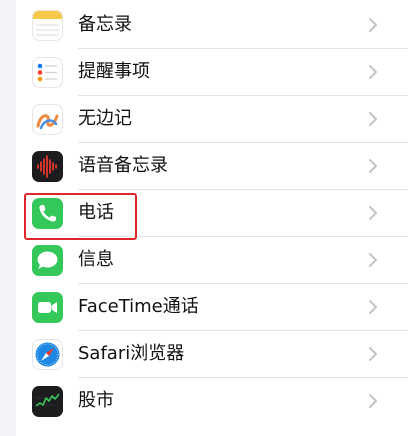  Describe the element at coordinates (80, 216) in the screenshot. I see `phone-row-highlight` at that location.